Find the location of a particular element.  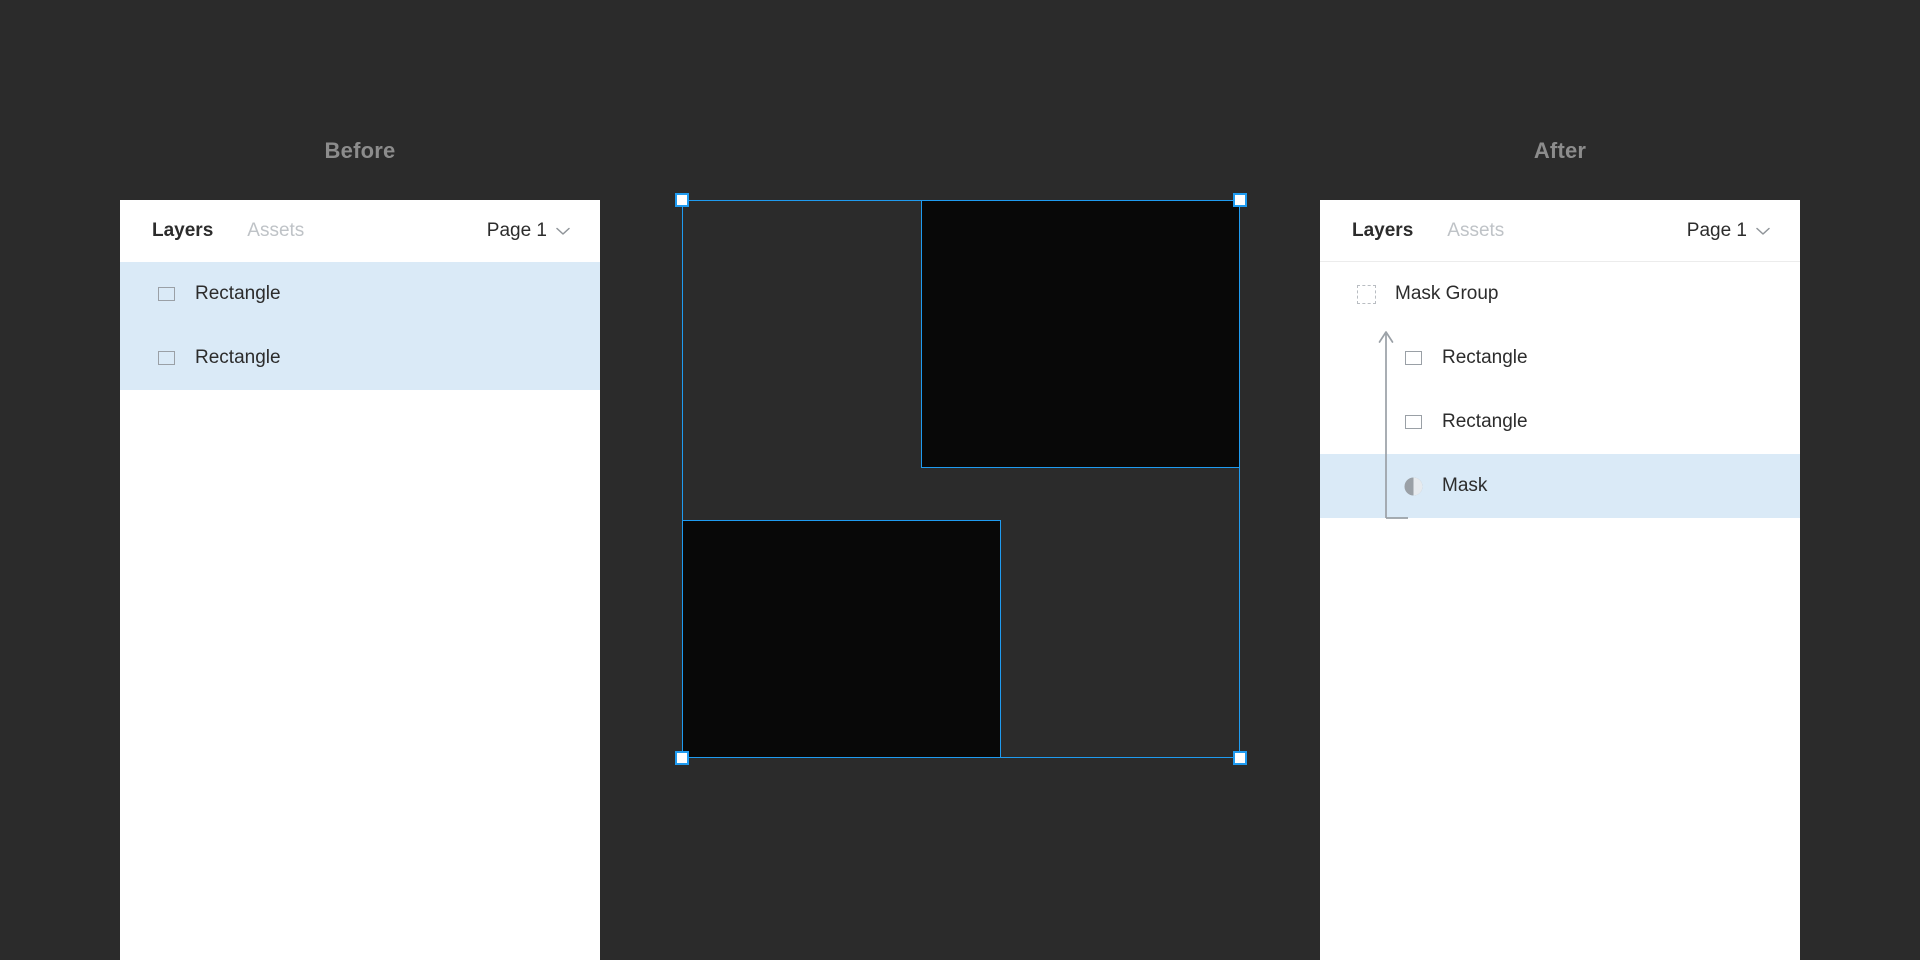

after-layer-list: Mask Group Rectangle Rectangle Mask is located at coordinates (1560, 390).